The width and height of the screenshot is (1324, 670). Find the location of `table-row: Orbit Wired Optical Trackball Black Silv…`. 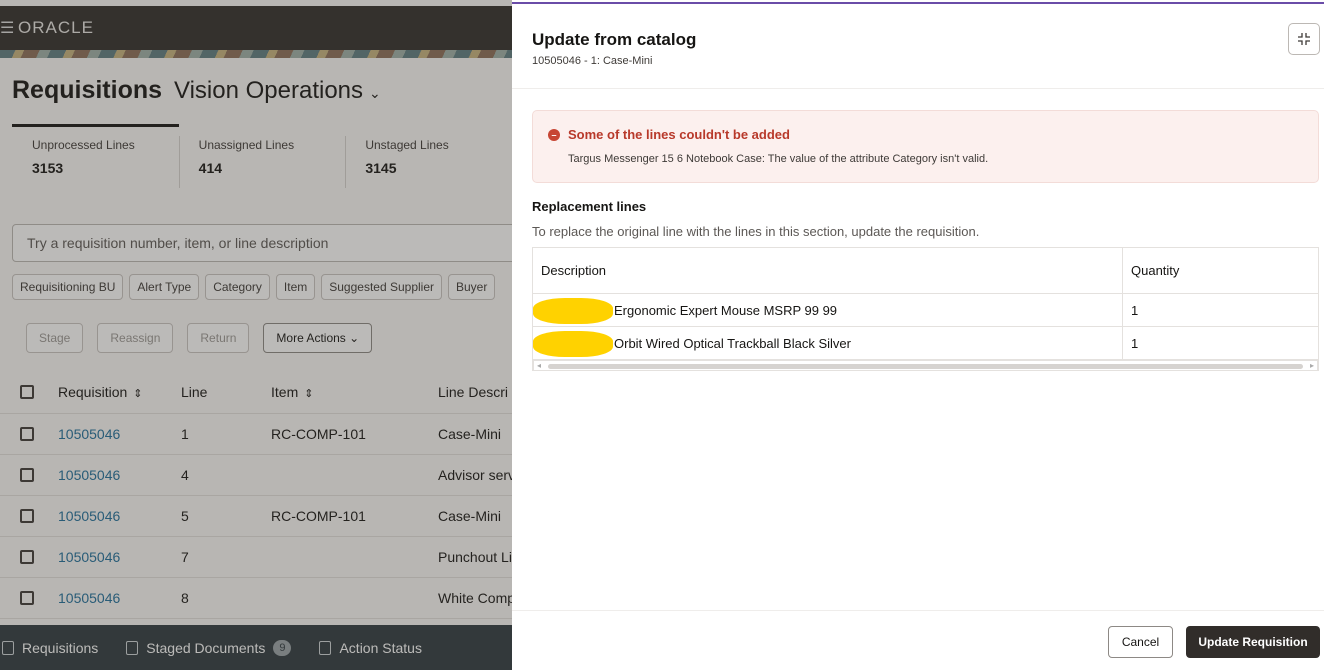

table-row: Orbit Wired Optical Trackball Black Silv… is located at coordinates (925, 343).